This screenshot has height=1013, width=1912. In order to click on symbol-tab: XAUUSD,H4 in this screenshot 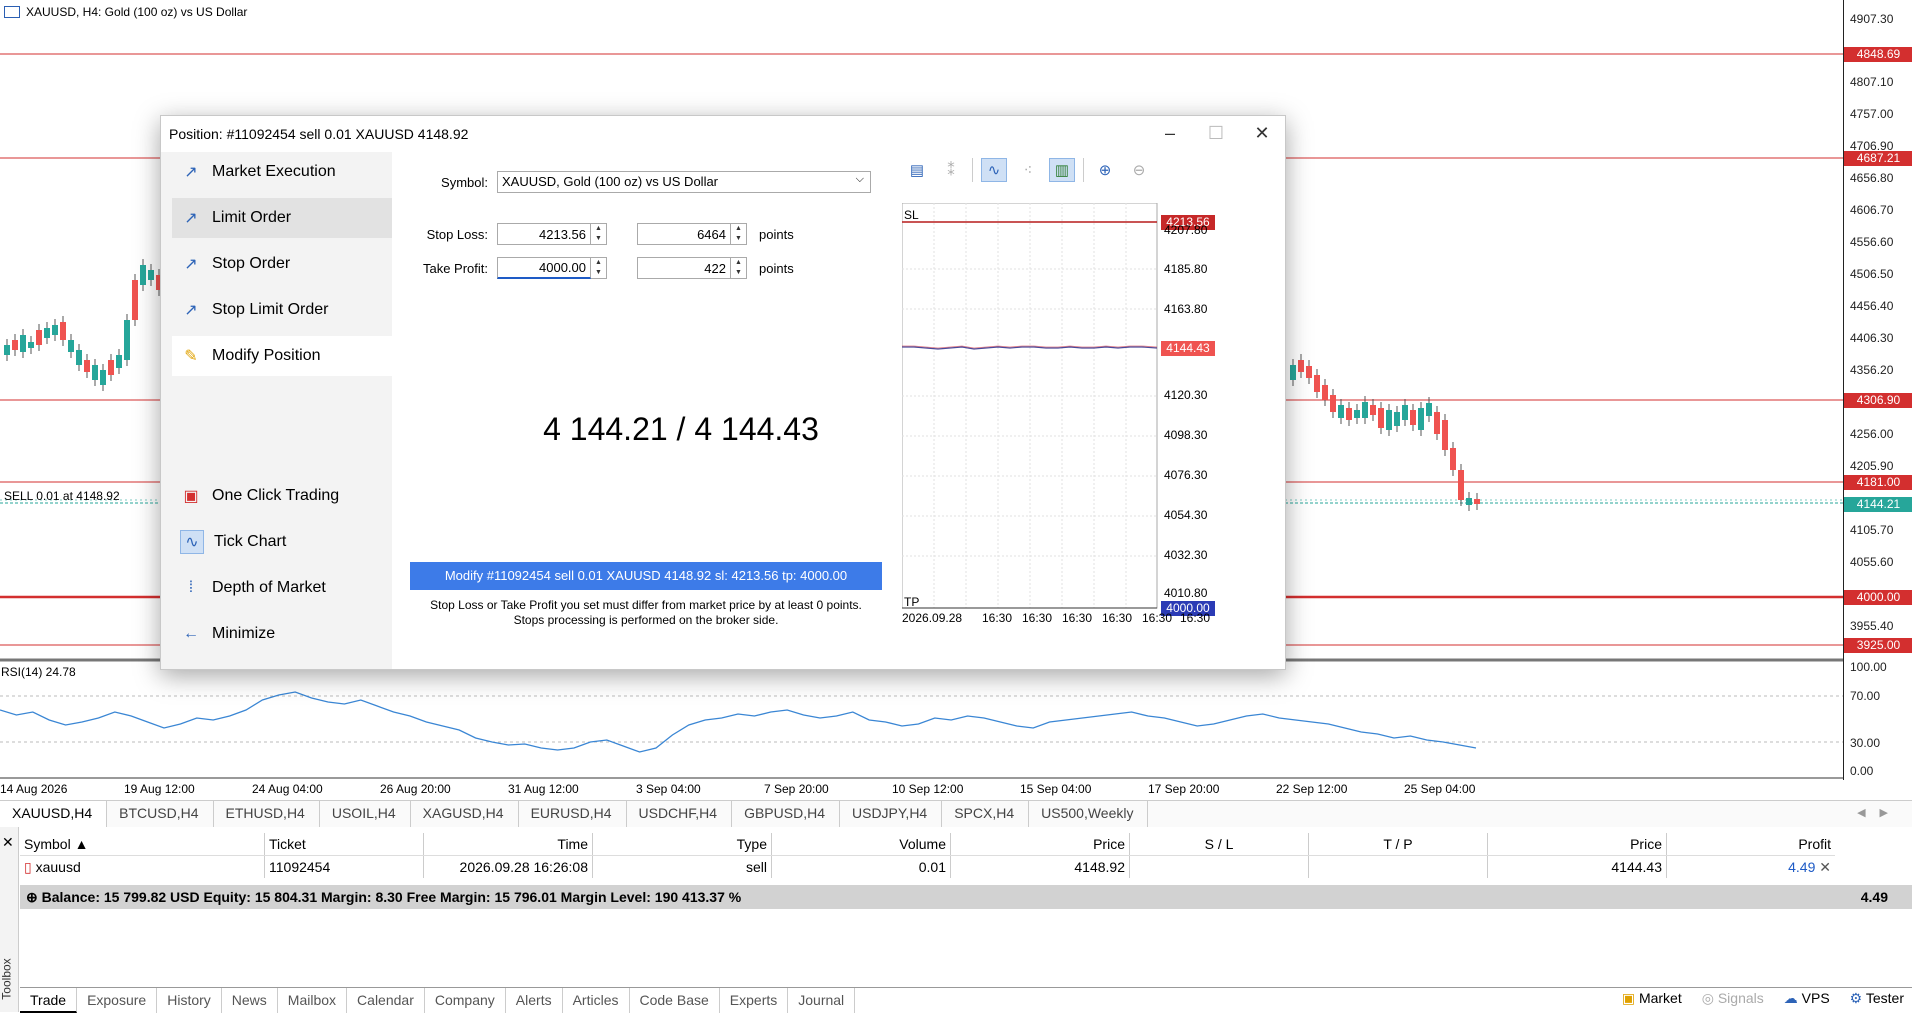, I will do `click(54, 815)`.